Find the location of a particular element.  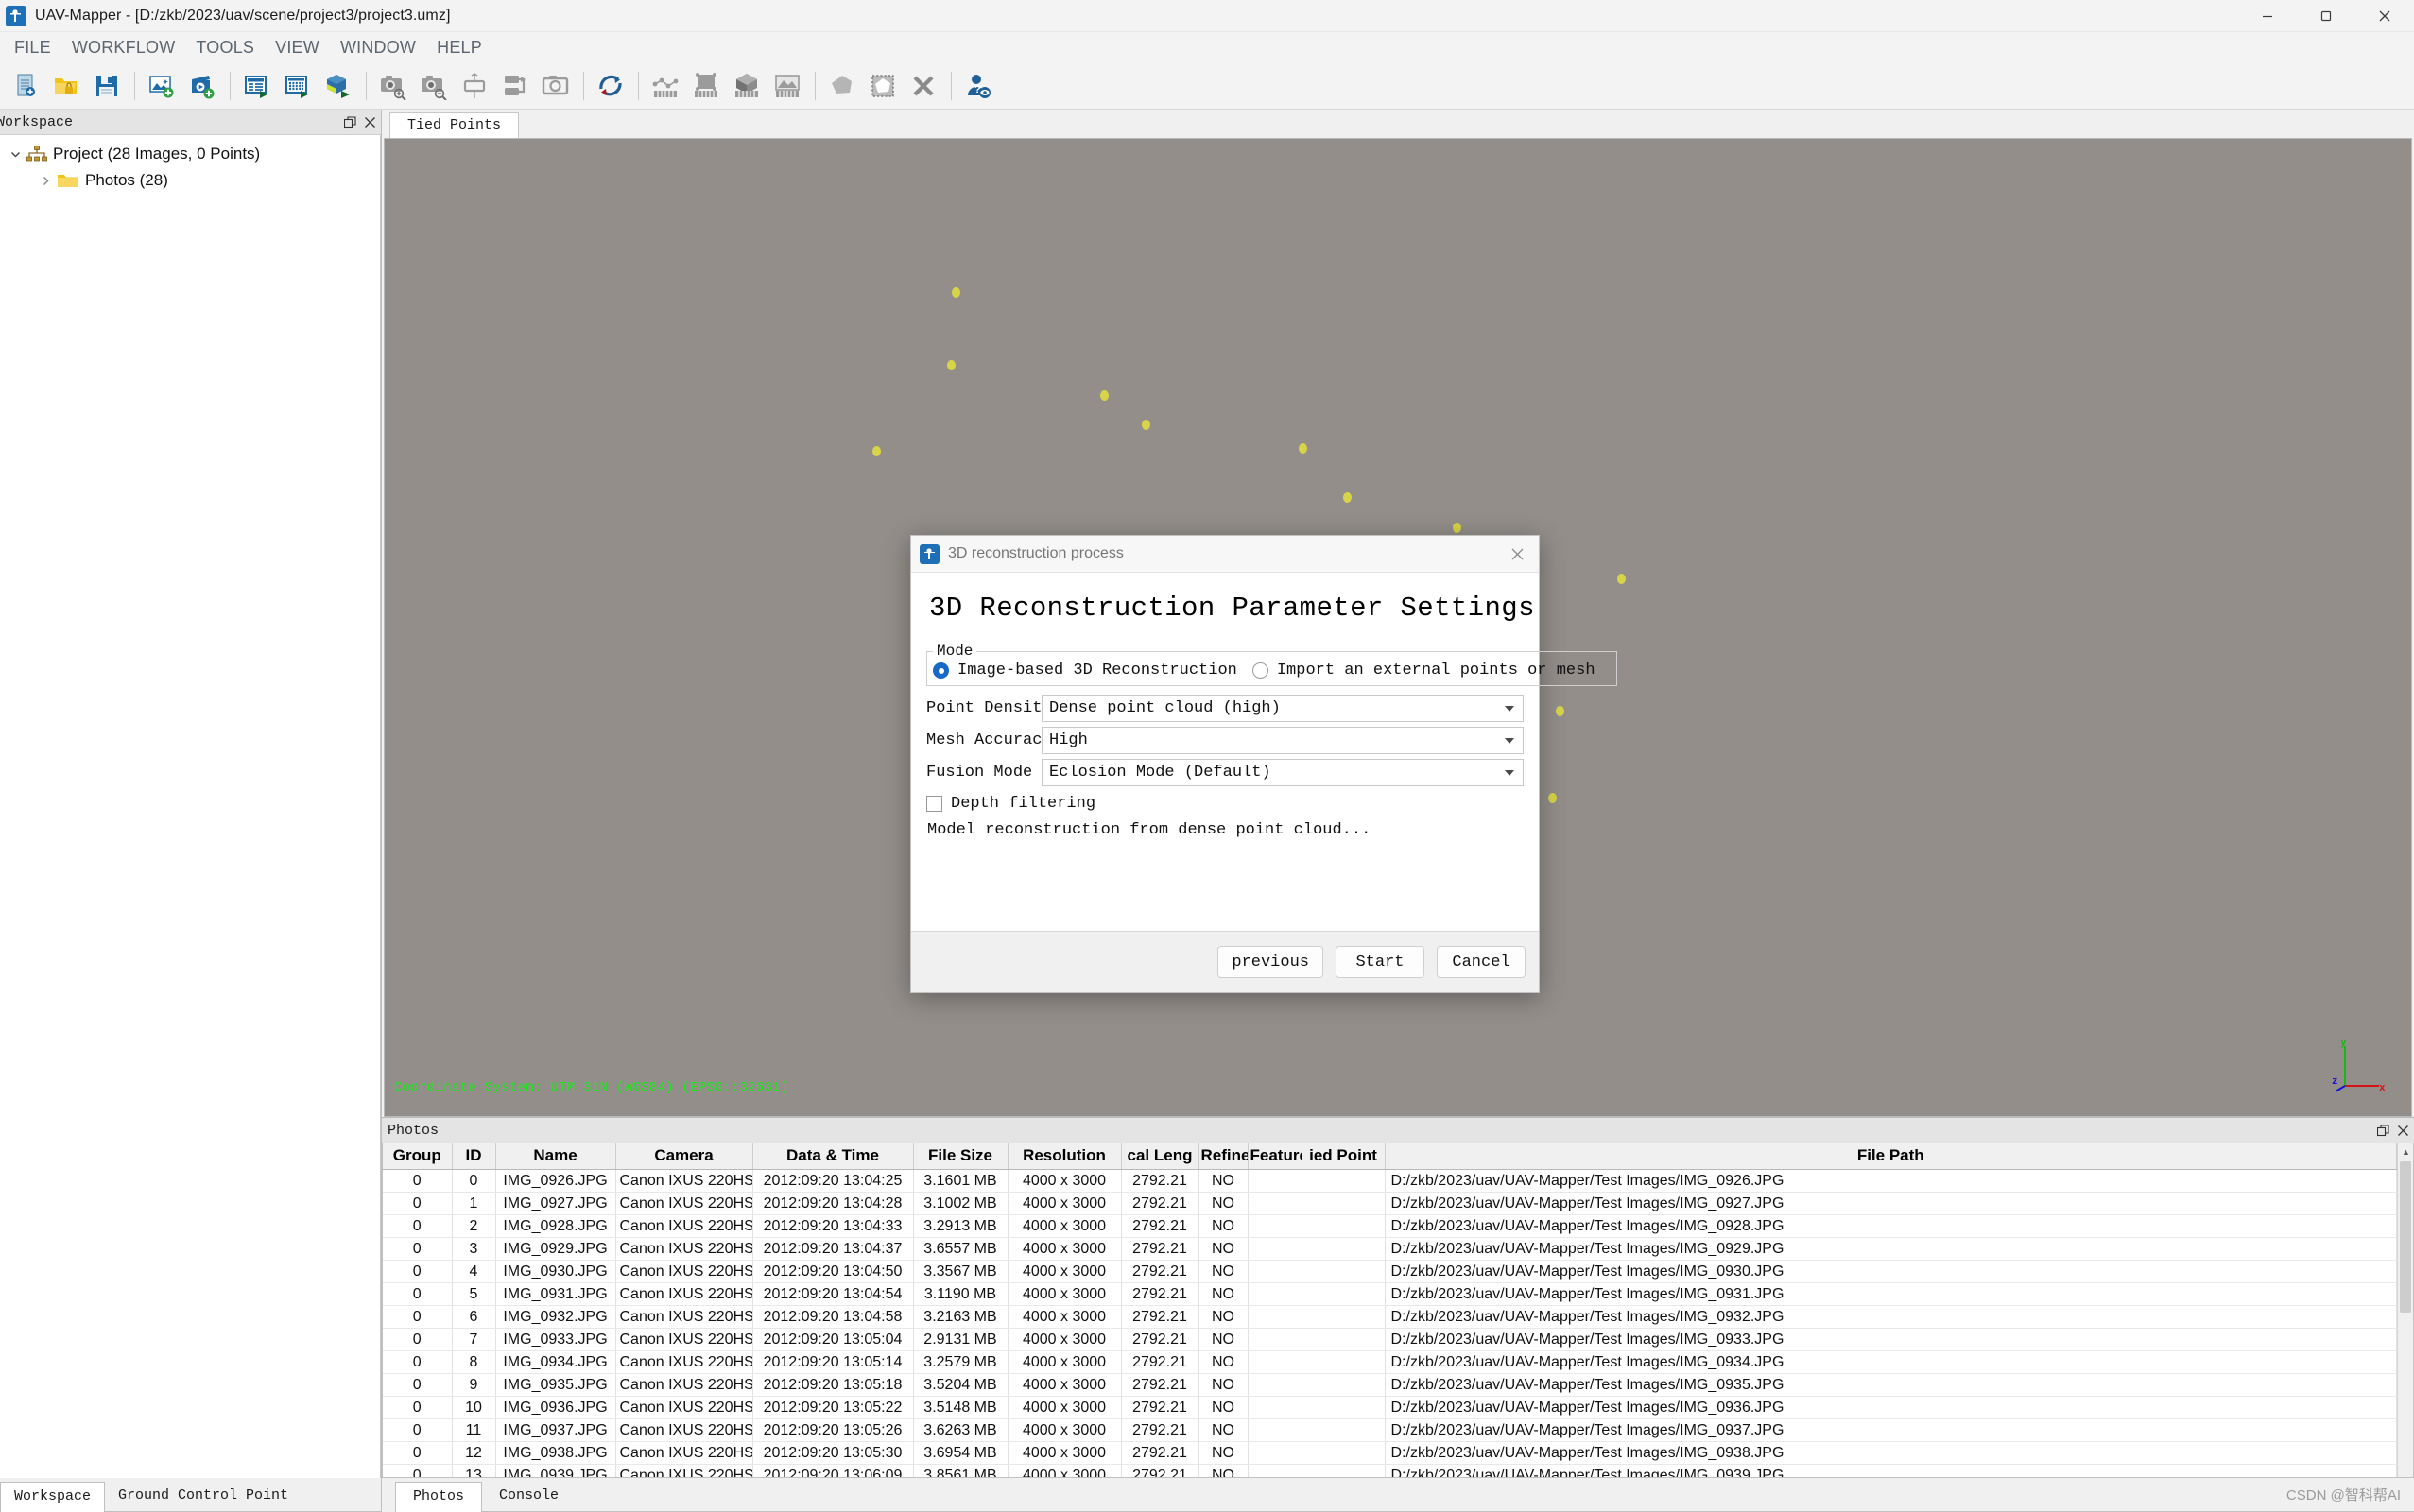

dense-cloud-icon is located at coordinates (706, 86).